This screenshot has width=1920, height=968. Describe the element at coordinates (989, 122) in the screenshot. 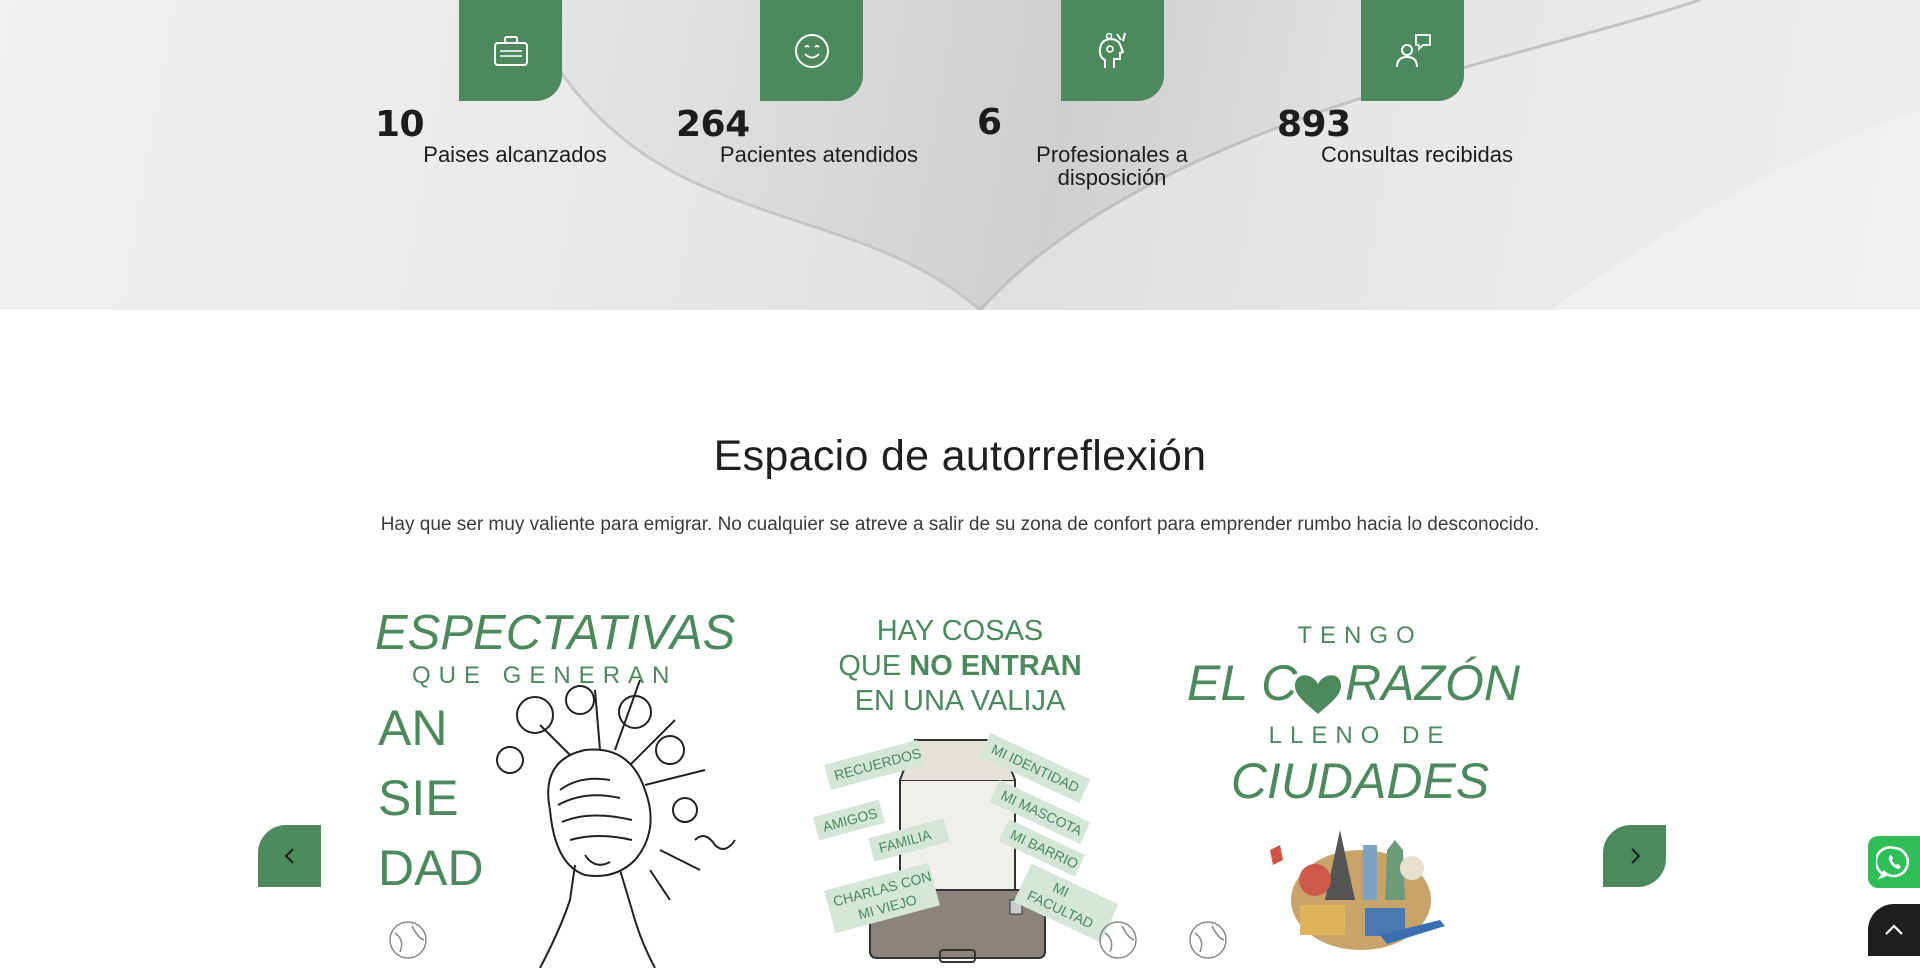

I see `stat-number: 6` at that location.